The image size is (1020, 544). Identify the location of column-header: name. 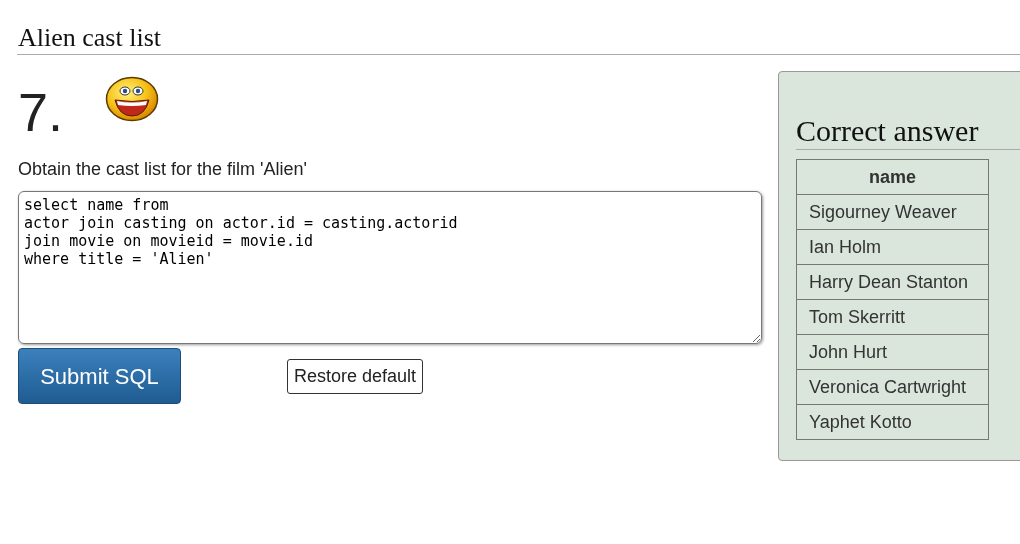
(892, 177).